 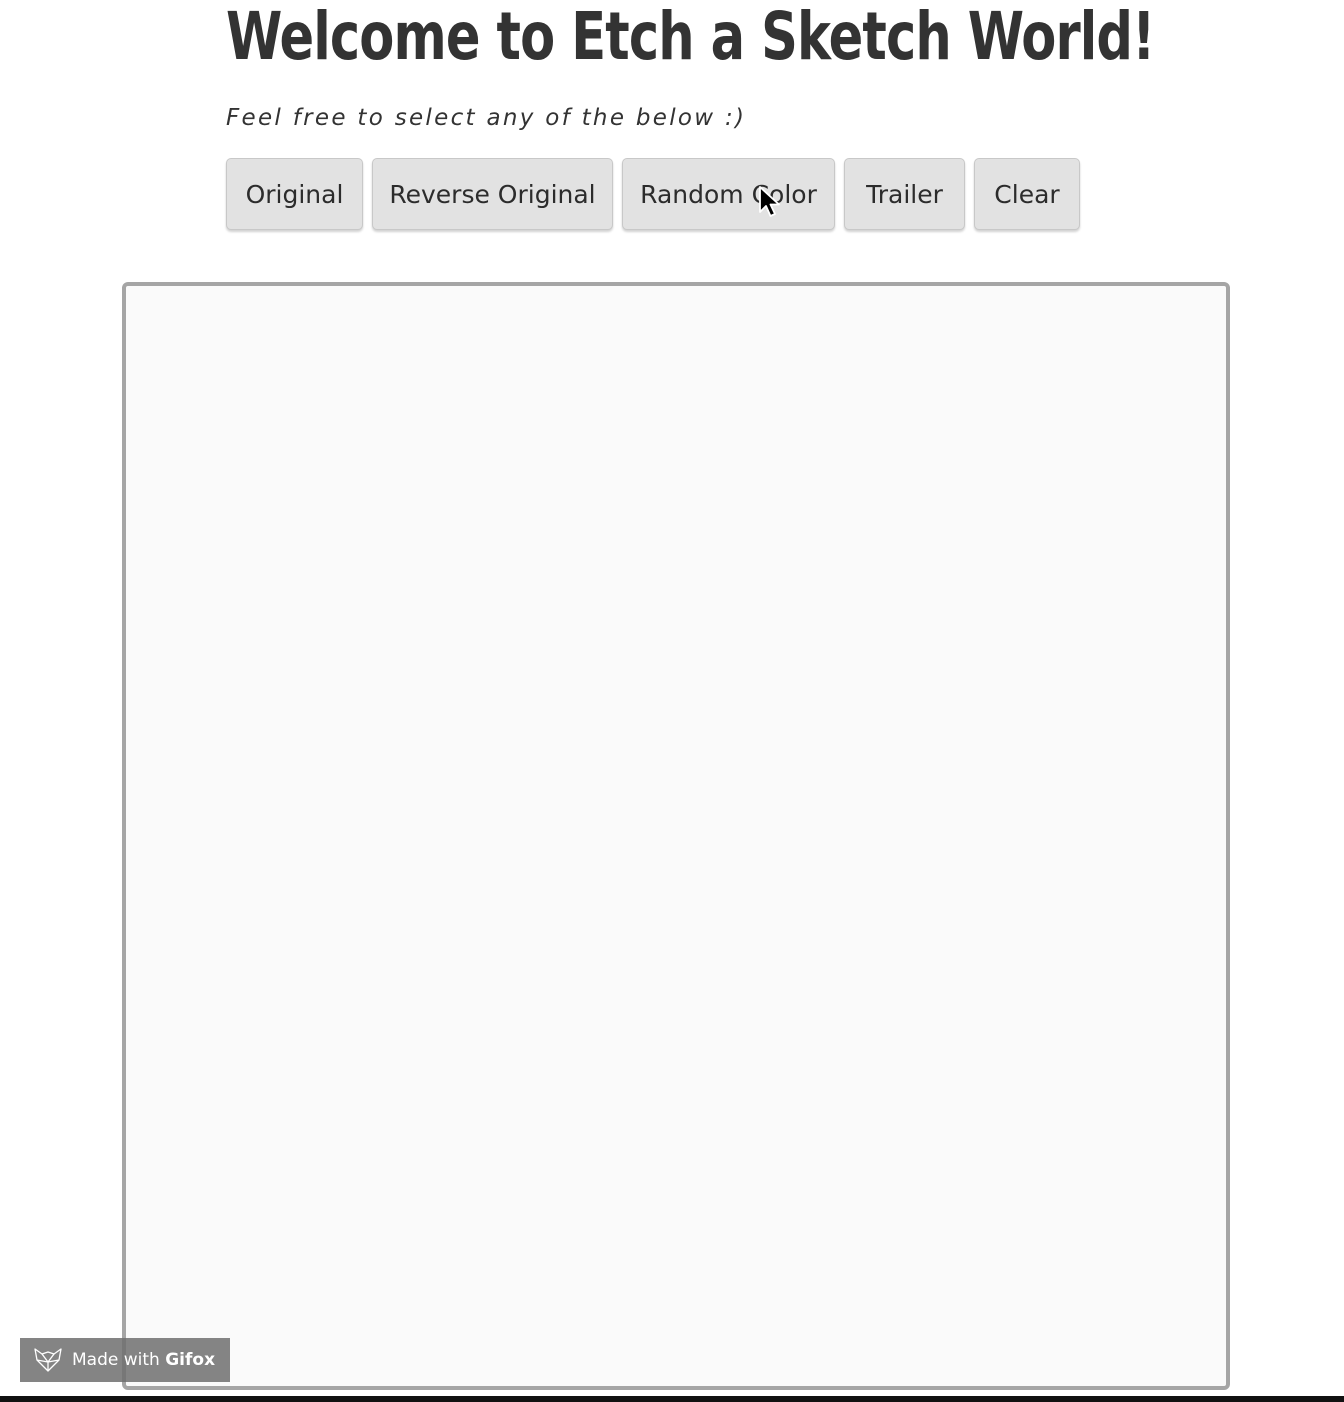 What do you see at coordinates (904, 194) in the screenshot?
I see `trailer-button: Trailer` at bounding box center [904, 194].